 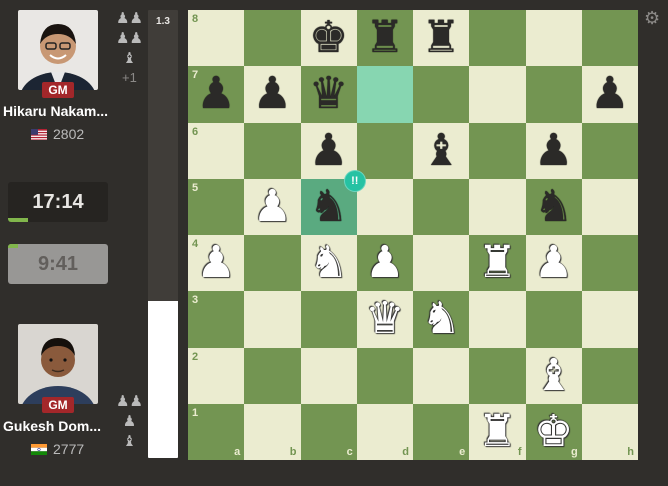 I want to click on square-b4, so click(x=272, y=263).